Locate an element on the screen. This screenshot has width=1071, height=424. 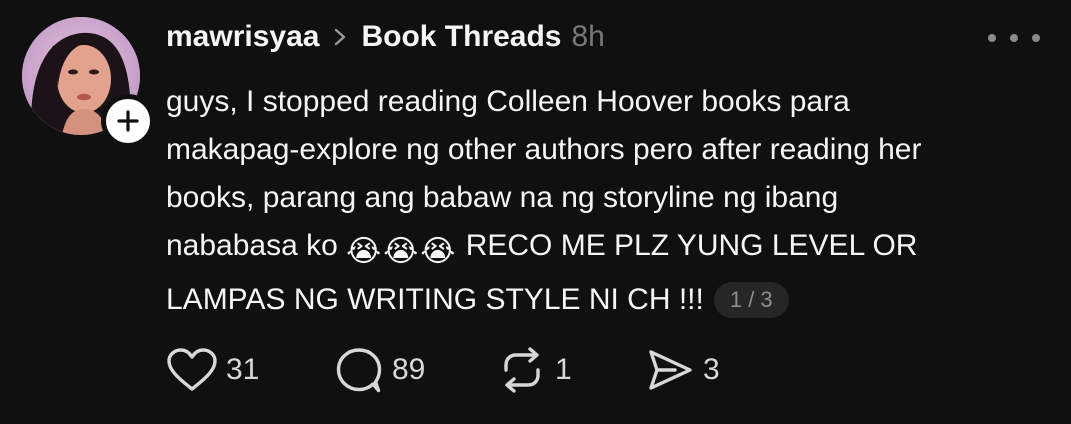
like-count: 31 is located at coordinates (243, 369).